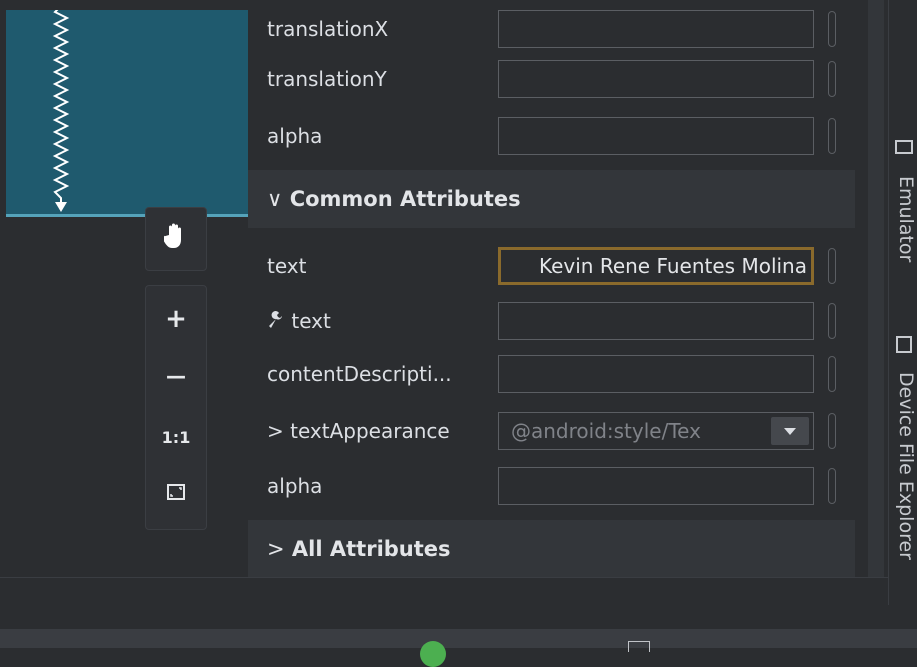 The width and height of the screenshot is (917, 667). What do you see at coordinates (279, 321) in the screenshot?
I see `wrench-icon` at bounding box center [279, 321].